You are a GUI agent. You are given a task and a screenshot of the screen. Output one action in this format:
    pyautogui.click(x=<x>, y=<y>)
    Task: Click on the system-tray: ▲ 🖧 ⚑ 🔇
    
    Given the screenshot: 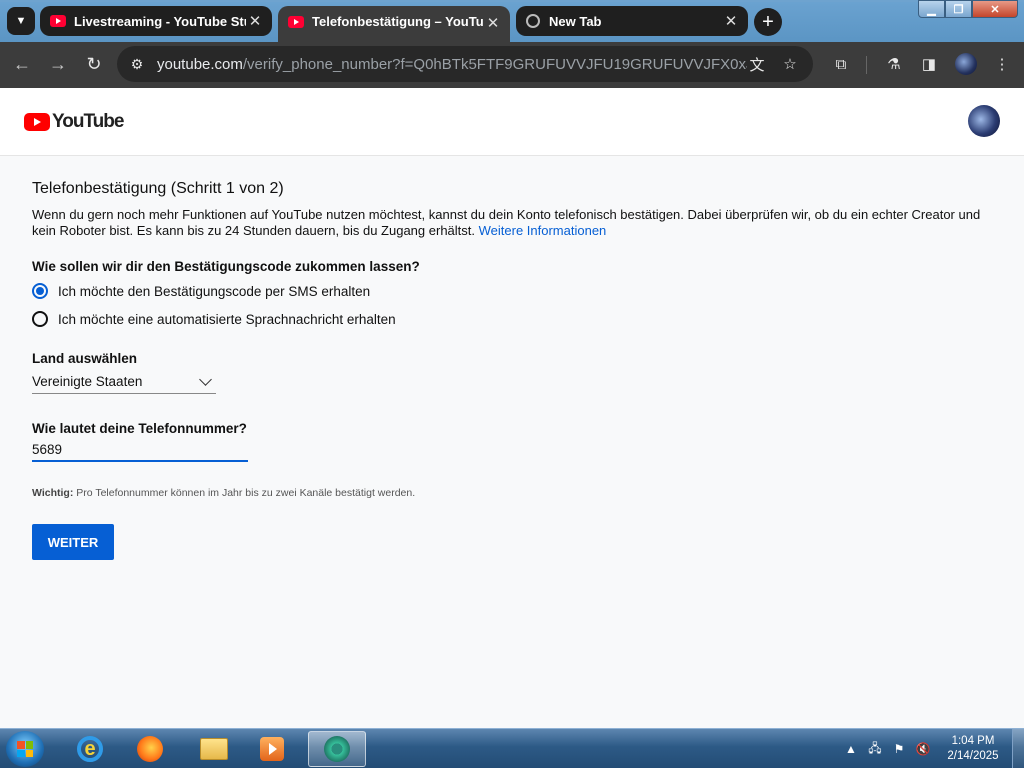 What is the action you would take?
    pyautogui.click(x=890, y=748)
    